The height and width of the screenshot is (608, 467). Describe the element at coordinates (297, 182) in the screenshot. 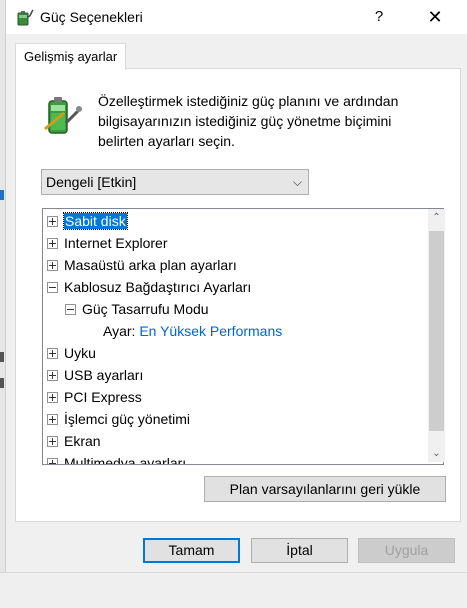

I see `chevron-down-icon: ⌵` at that location.